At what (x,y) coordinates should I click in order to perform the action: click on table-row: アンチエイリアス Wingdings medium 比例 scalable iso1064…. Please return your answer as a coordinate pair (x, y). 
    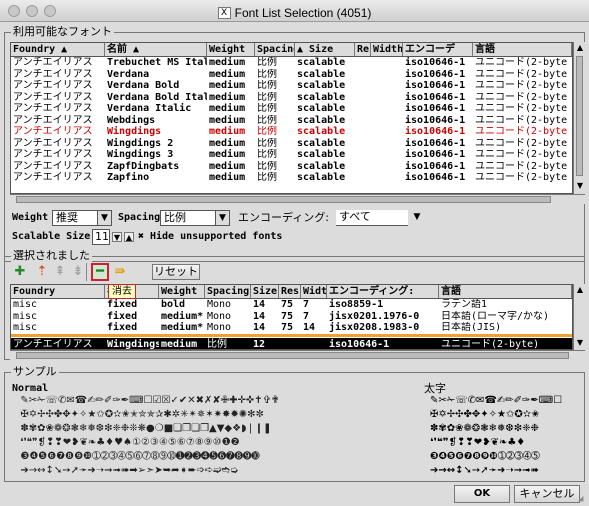
    Looking at the image, I should click on (291, 132).